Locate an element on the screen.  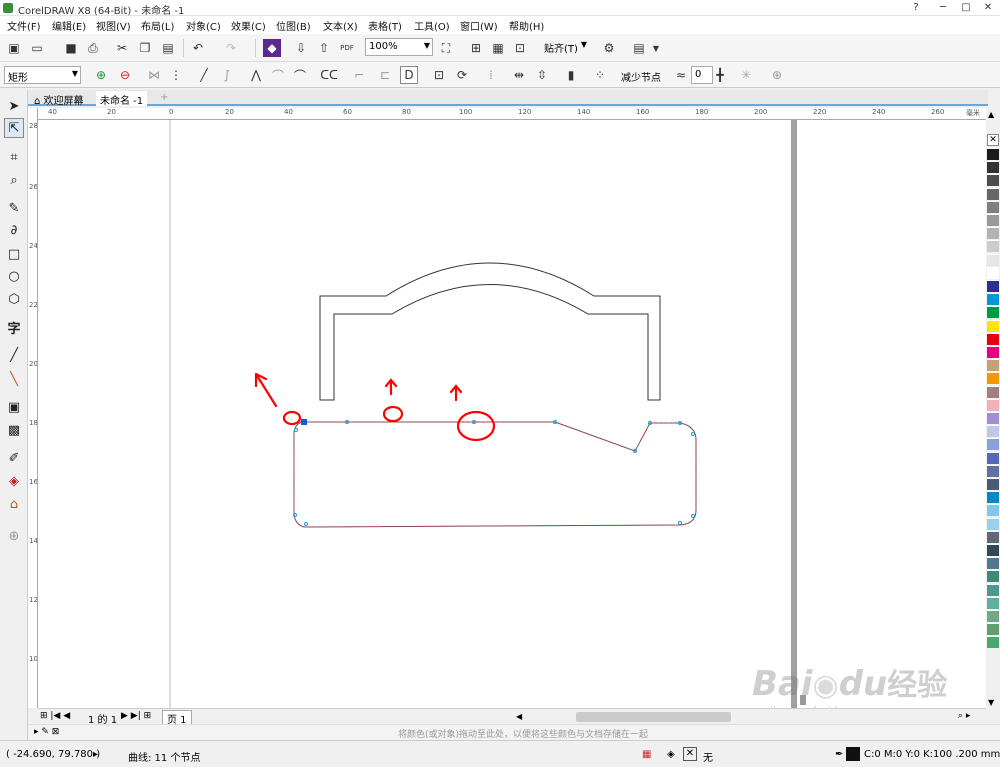
hscroll-left-icon: ◀ is located at coordinates (519, 717).